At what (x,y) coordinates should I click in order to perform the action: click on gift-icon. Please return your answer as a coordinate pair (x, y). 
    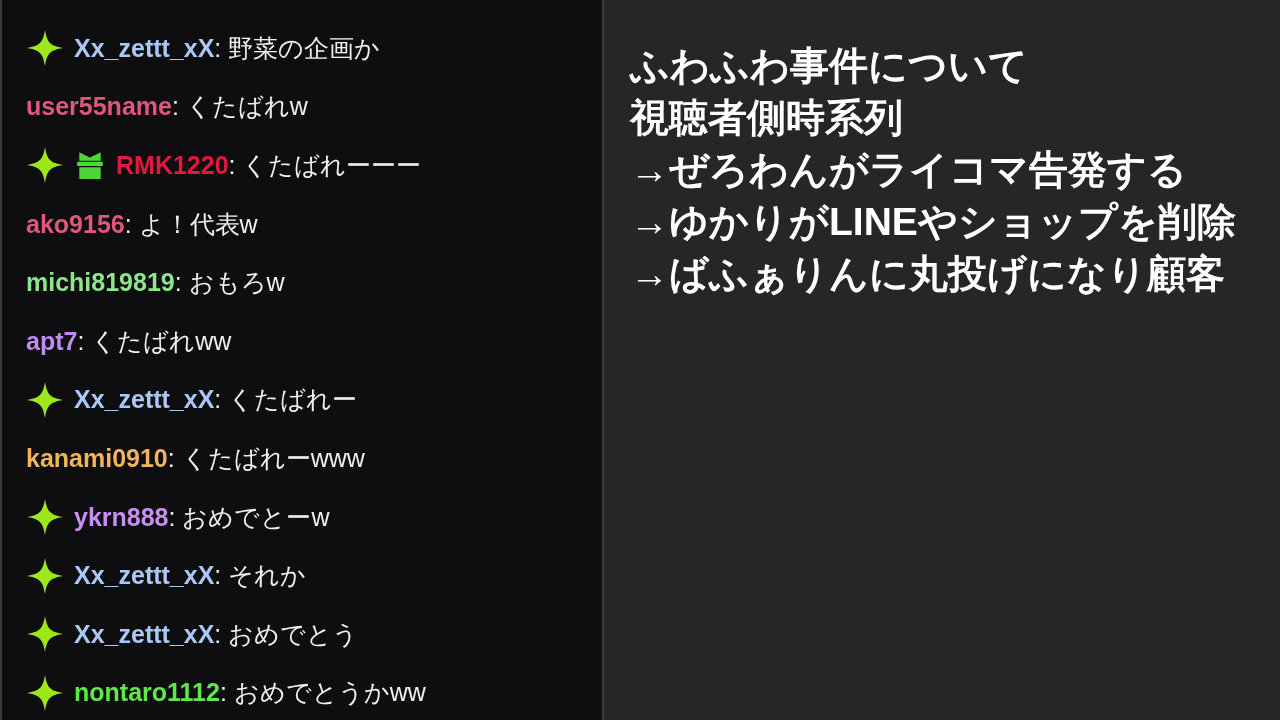
    Looking at the image, I should click on (90, 165).